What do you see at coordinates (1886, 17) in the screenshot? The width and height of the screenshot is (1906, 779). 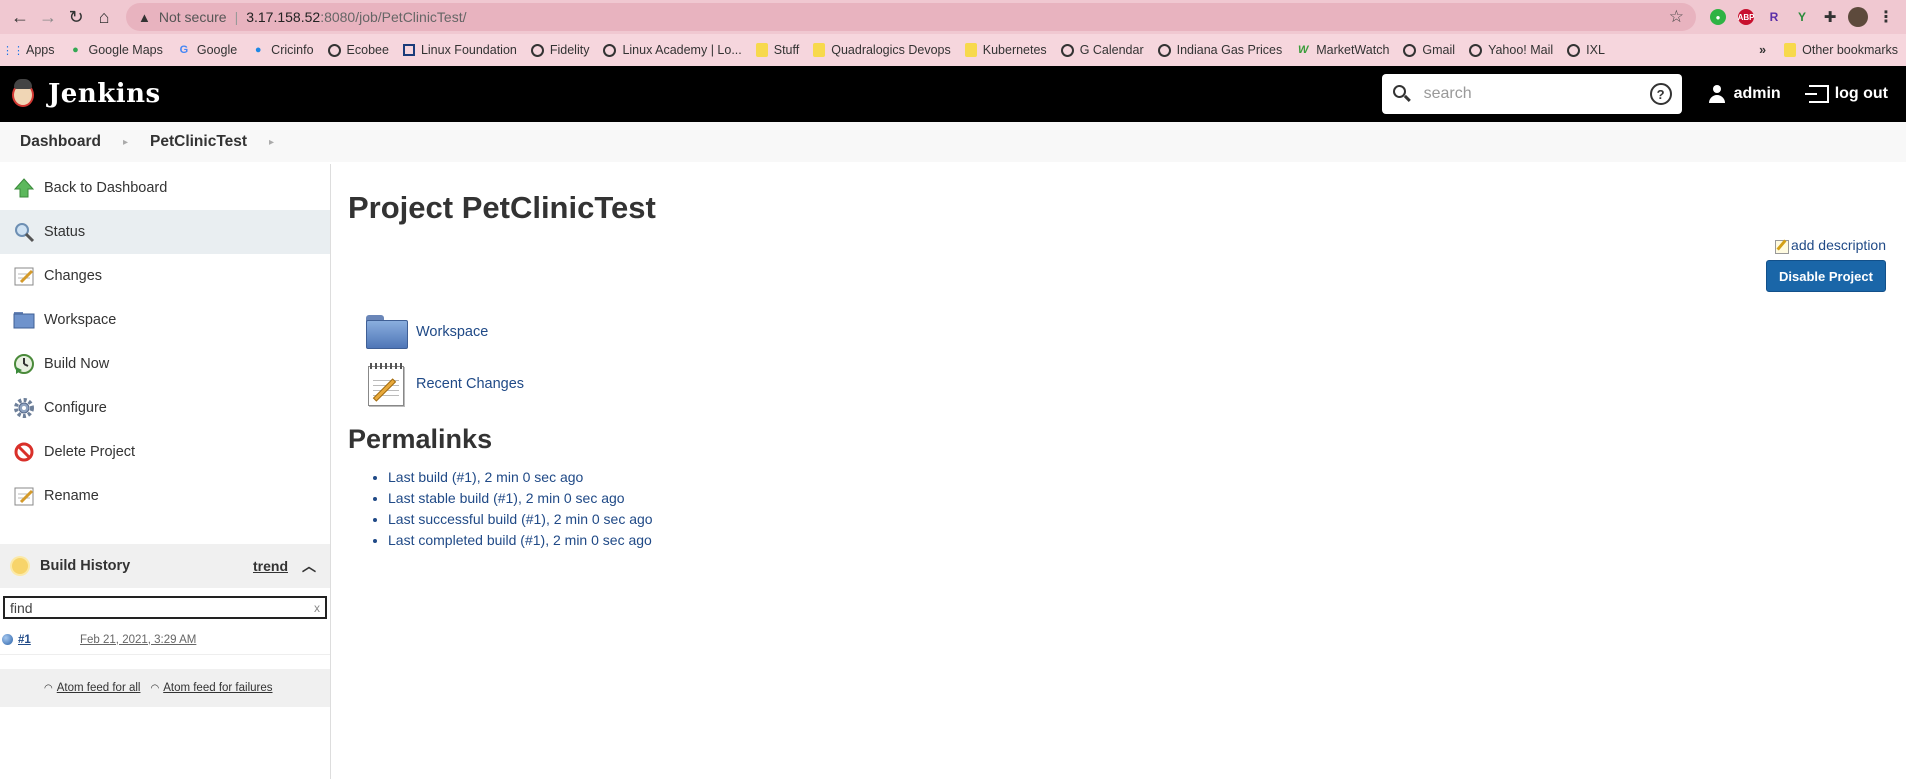 I see `menu-icon: ⋮` at bounding box center [1886, 17].